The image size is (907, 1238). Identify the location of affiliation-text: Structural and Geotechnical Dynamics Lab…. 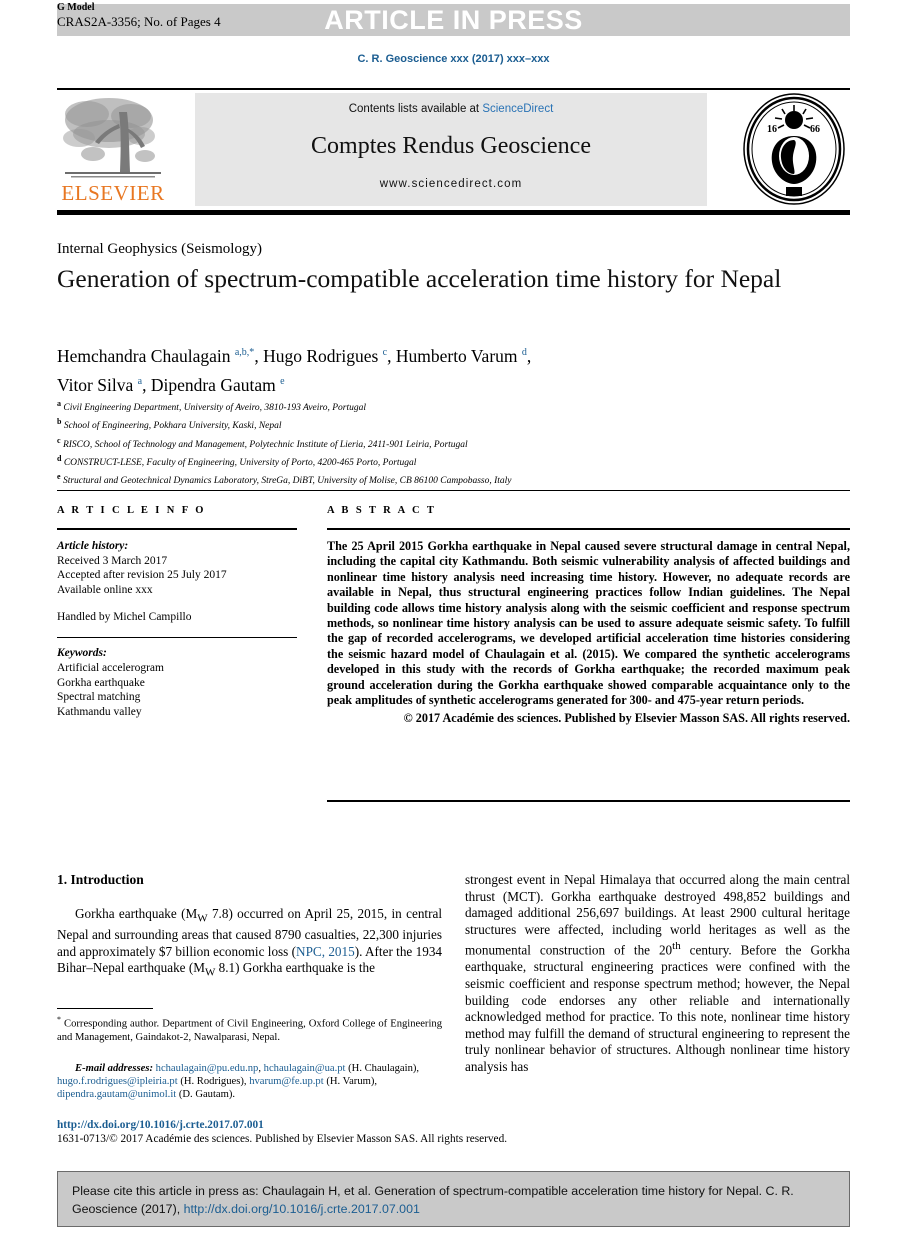
(287, 481).